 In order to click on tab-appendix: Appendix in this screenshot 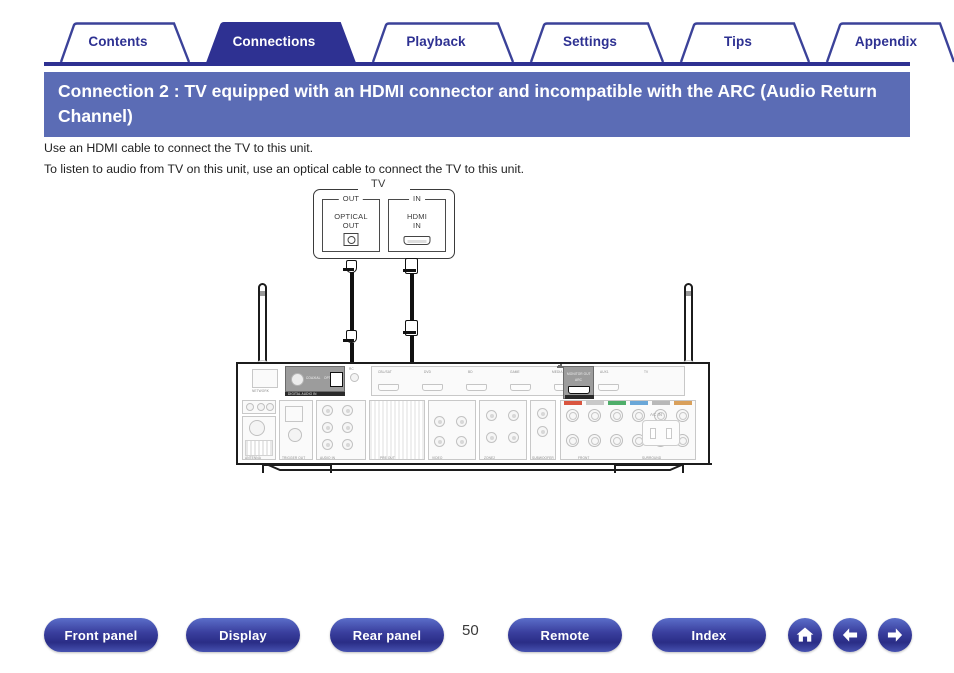, I will do `click(882, 42)`.